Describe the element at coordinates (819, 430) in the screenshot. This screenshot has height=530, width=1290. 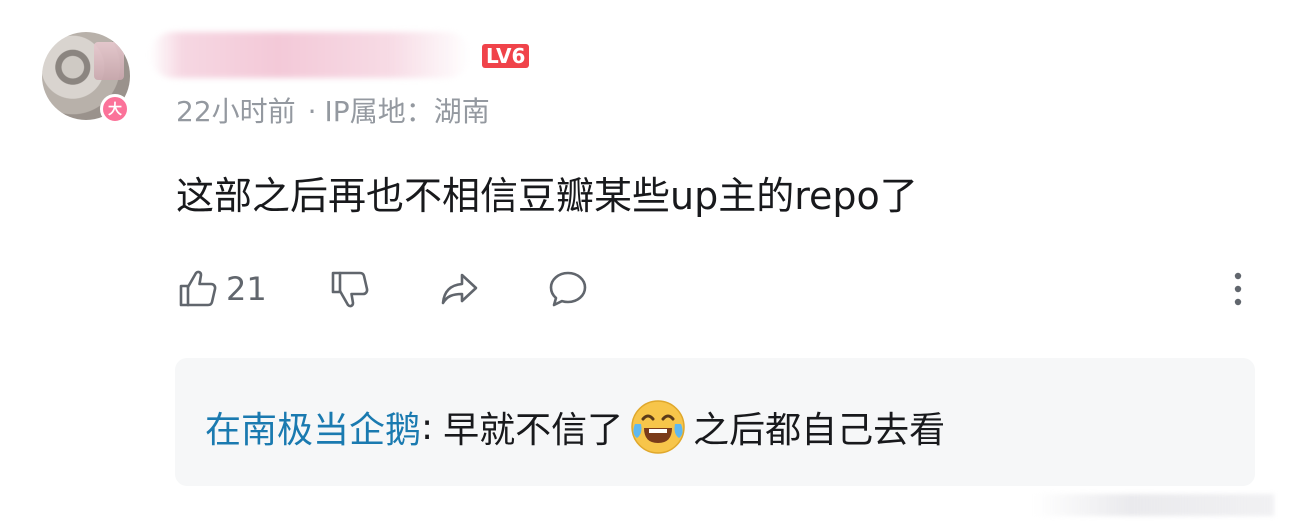
I see `reply-text-after: 之后都自己去看` at that location.